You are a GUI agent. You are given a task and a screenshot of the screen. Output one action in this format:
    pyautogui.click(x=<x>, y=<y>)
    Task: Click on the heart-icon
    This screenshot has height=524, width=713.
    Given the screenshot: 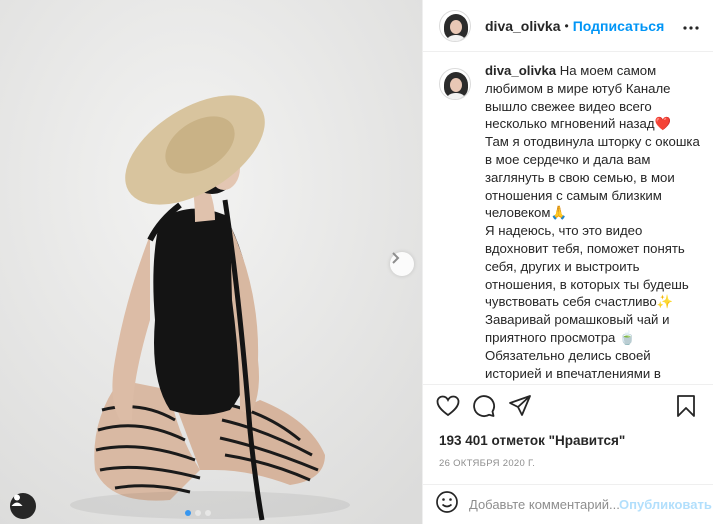 What is the action you would take?
    pyautogui.click(x=448, y=408)
    